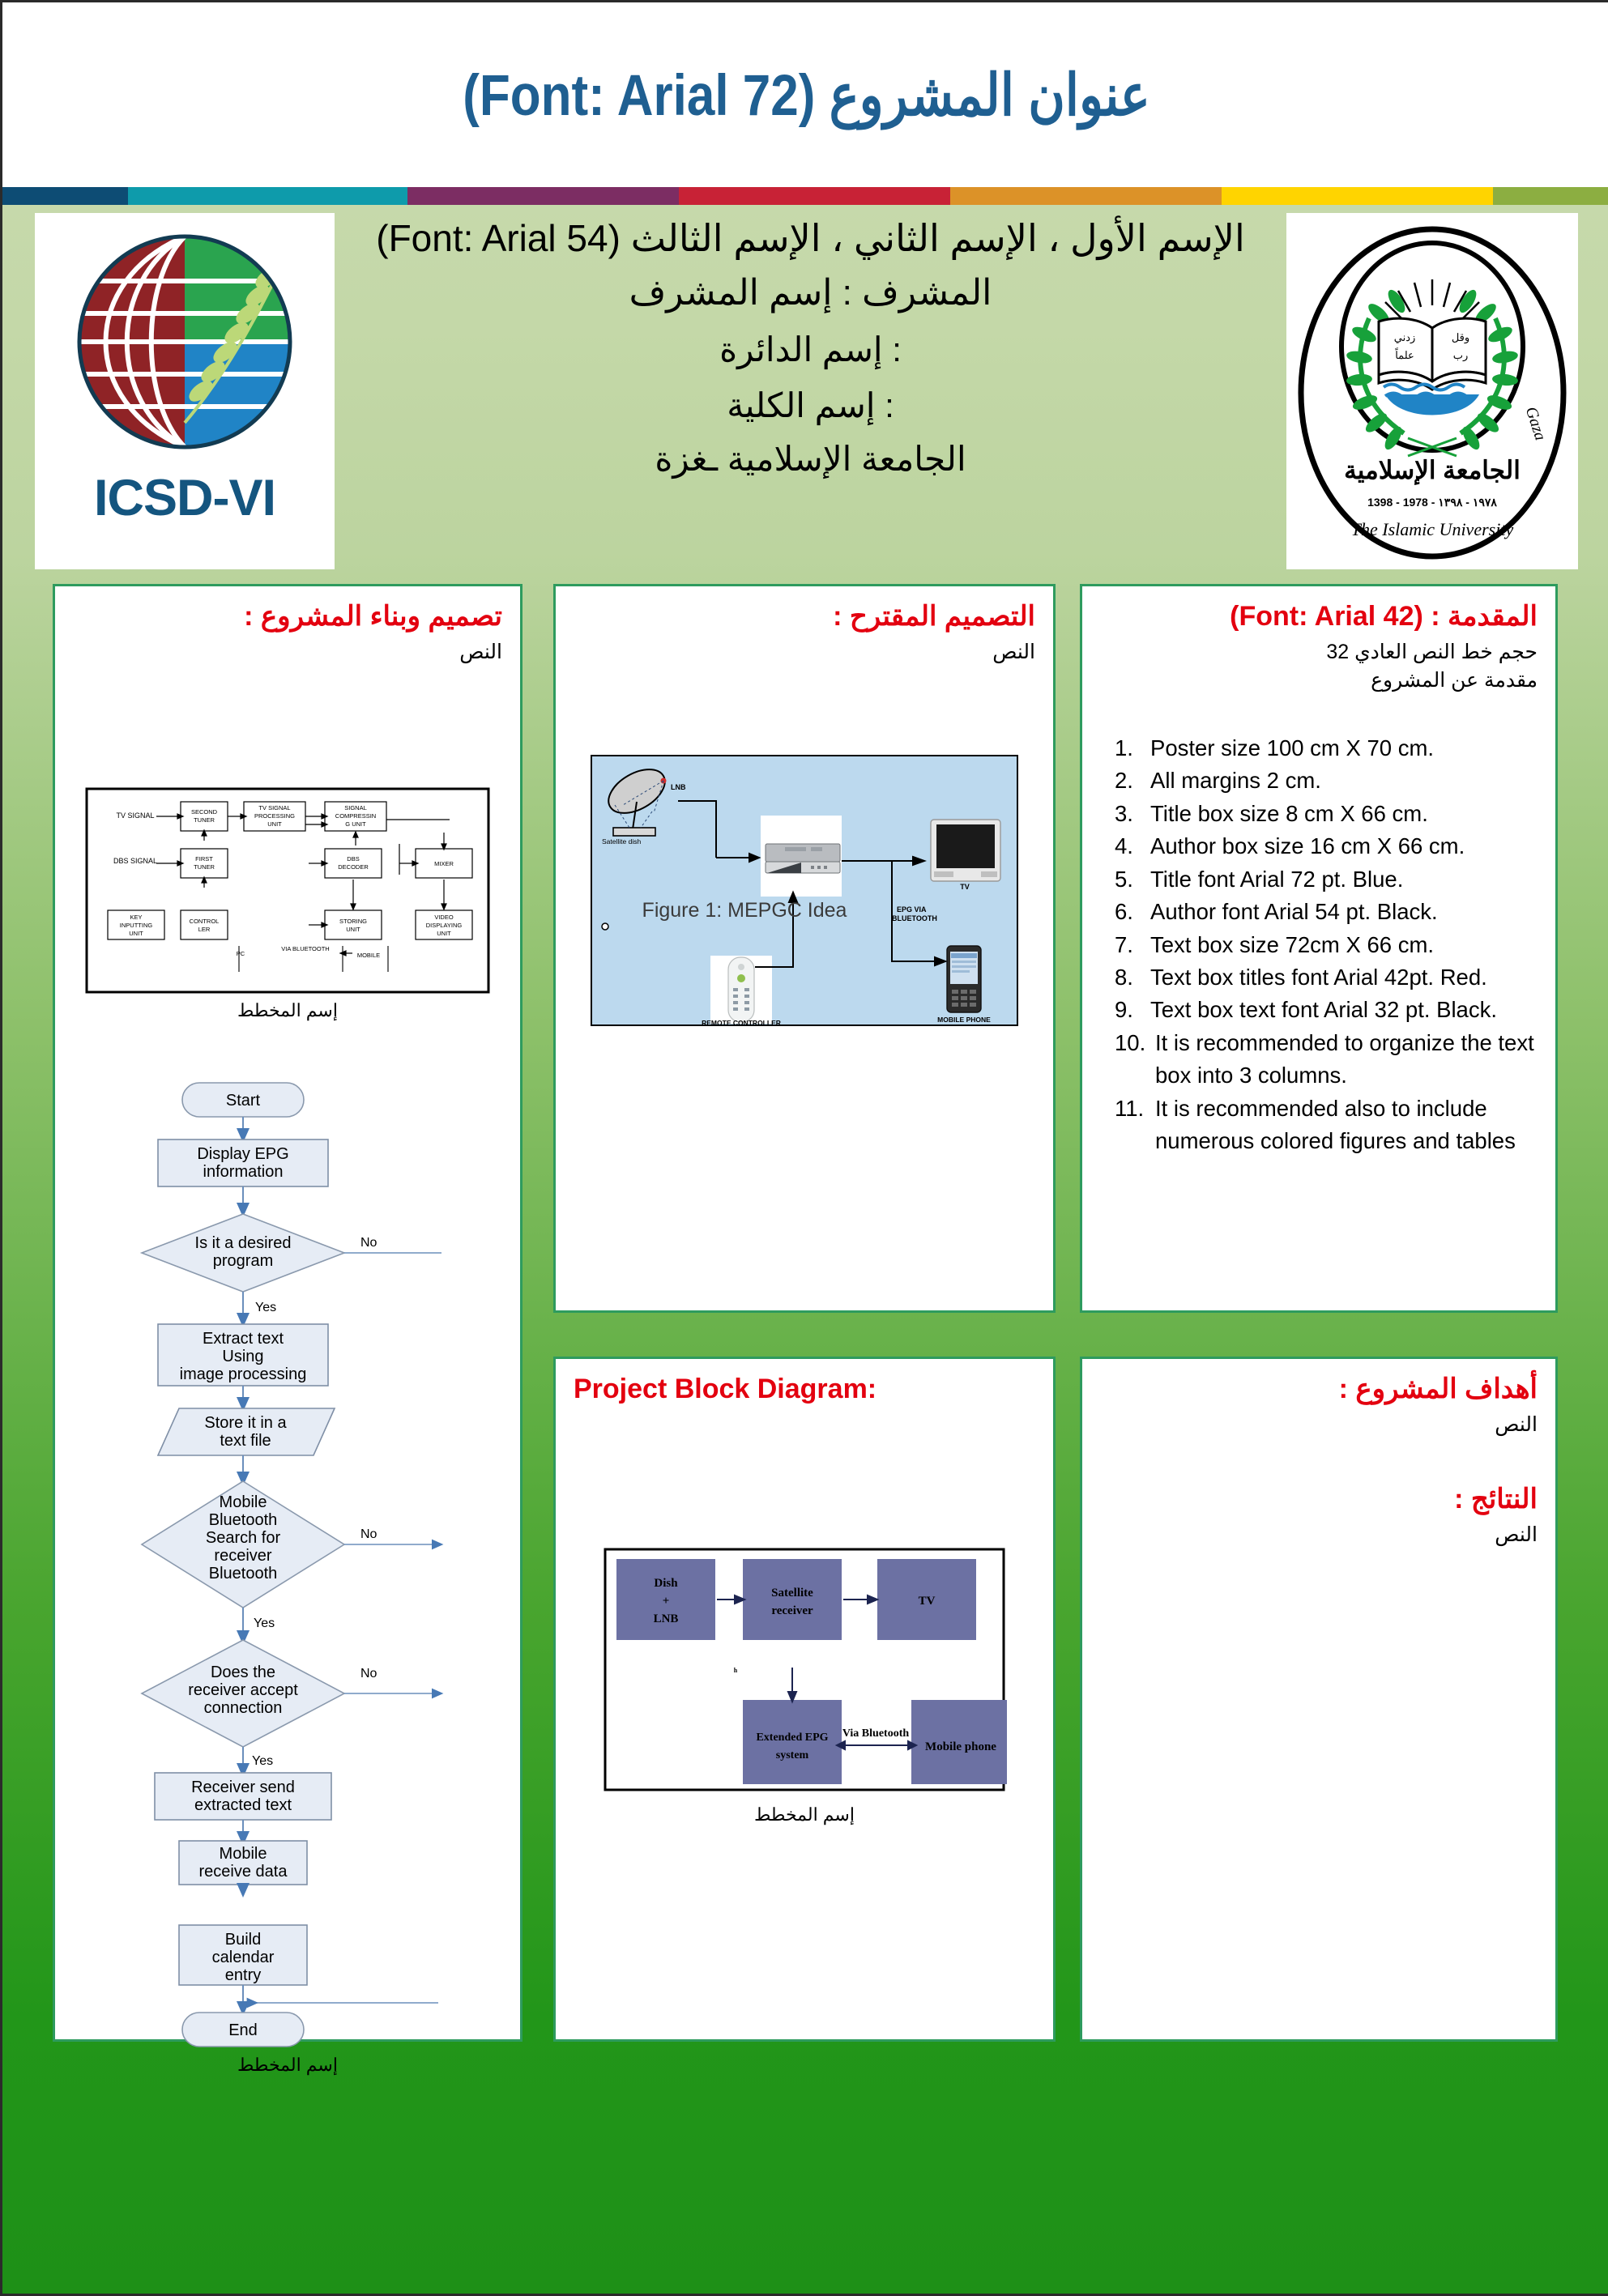 The height and width of the screenshot is (2296, 1608). Describe the element at coordinates (1326, 814) in the screenshot. I see `spec-item: 3. Title box size 8 cm X 66 cm.` at that location.